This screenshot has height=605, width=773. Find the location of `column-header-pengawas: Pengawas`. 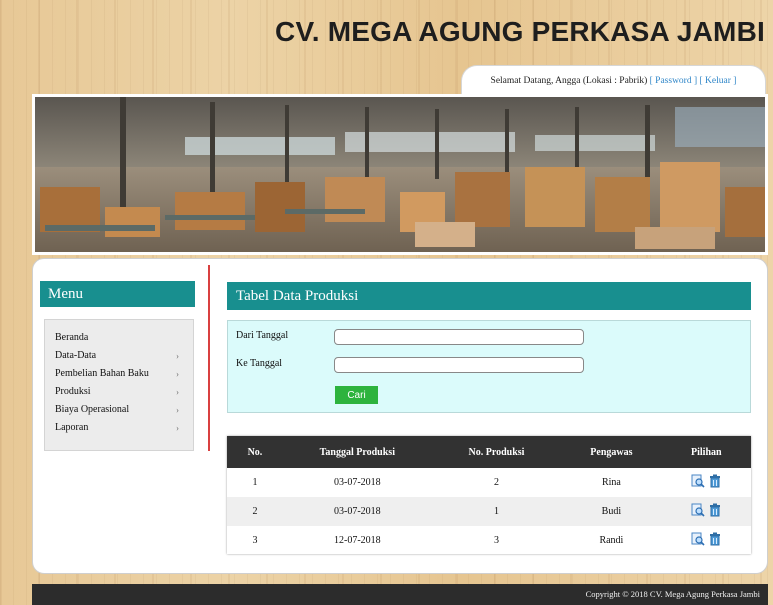

column-header-pengawas: Pengawas is located at coordinates (611, 452).